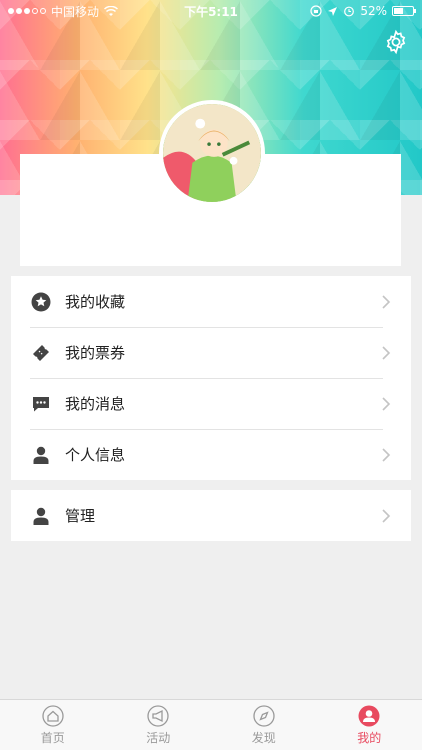  I want to click on menu-item-label: 我的票券, so click(95, 353).